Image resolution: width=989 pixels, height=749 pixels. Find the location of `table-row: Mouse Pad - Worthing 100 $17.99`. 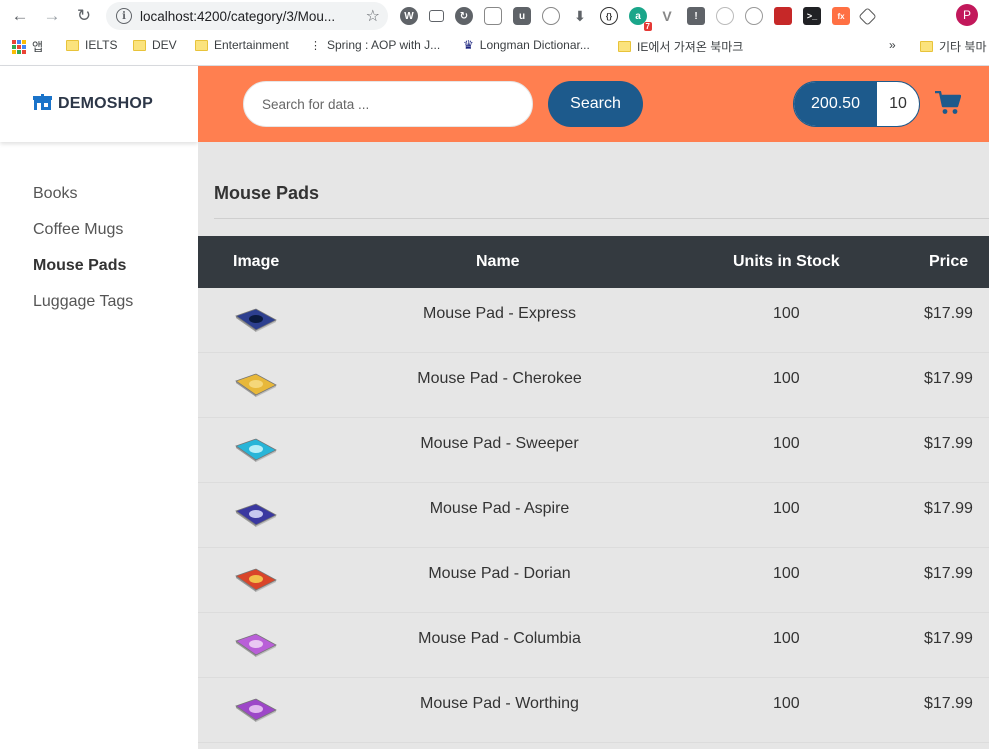

table-row: Mouse Pad - Worthing 100 $17.99 is located at coordinates (593, 710).